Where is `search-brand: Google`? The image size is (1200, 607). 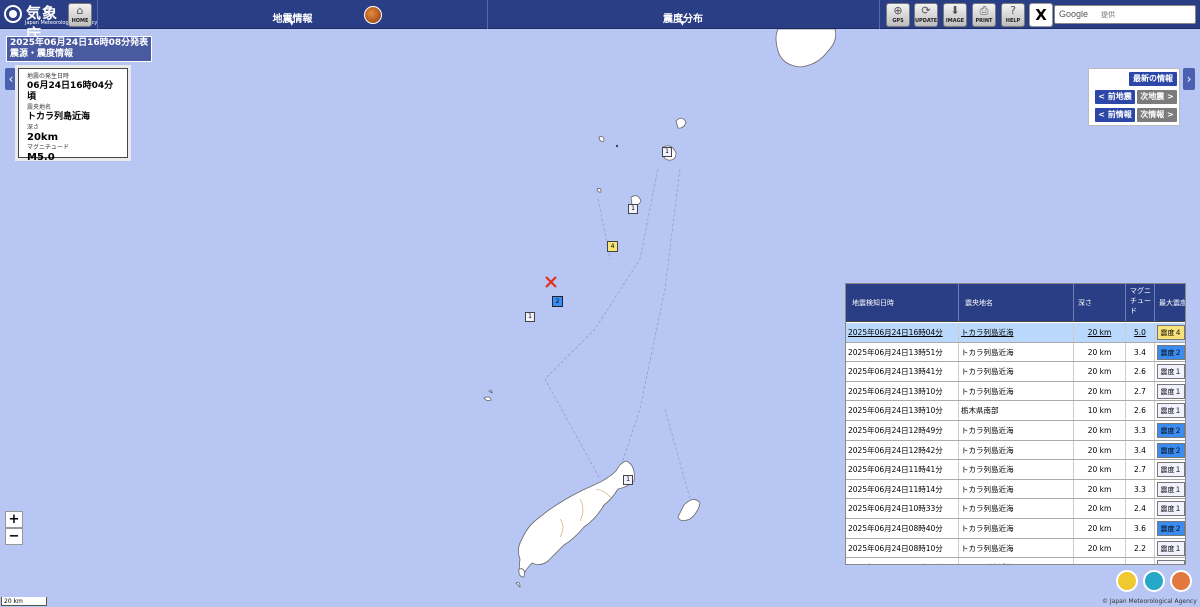 search-brand: Google is located at coordinates (1074, 14).